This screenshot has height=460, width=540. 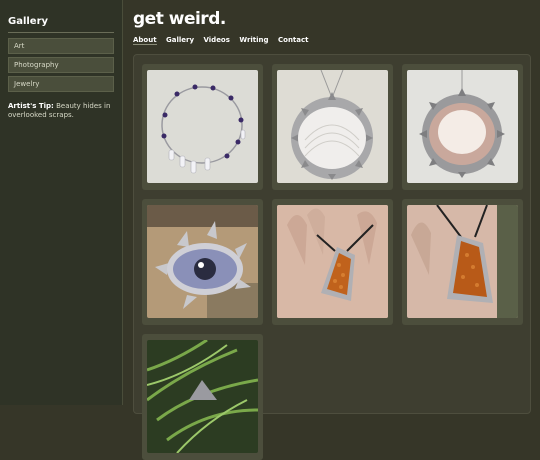 What do you see at coordinates (61, 65) in the screenshot?
I see `sidebar-item-photography: Photography` at bounding box center [61, 65].